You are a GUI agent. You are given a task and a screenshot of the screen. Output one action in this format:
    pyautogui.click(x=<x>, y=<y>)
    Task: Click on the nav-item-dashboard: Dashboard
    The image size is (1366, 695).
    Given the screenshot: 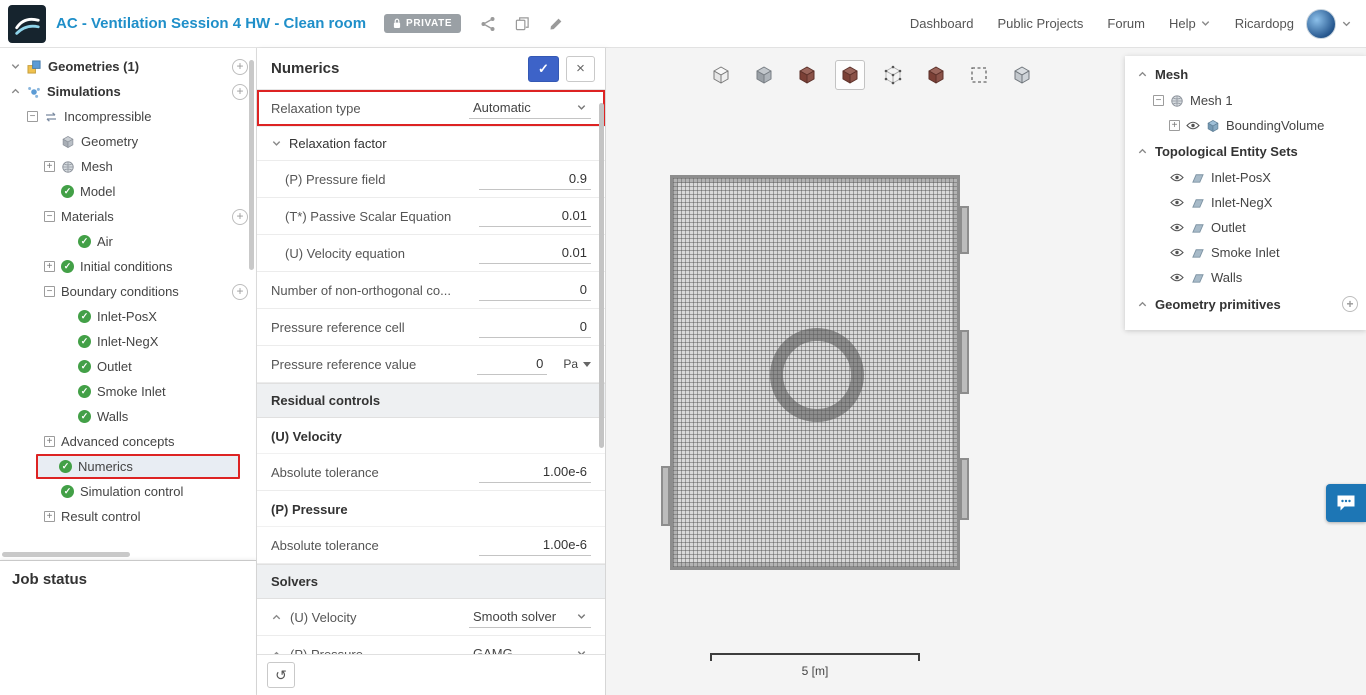 What is the action you would take?
    pyautogui.click(x=942, y=23)
    